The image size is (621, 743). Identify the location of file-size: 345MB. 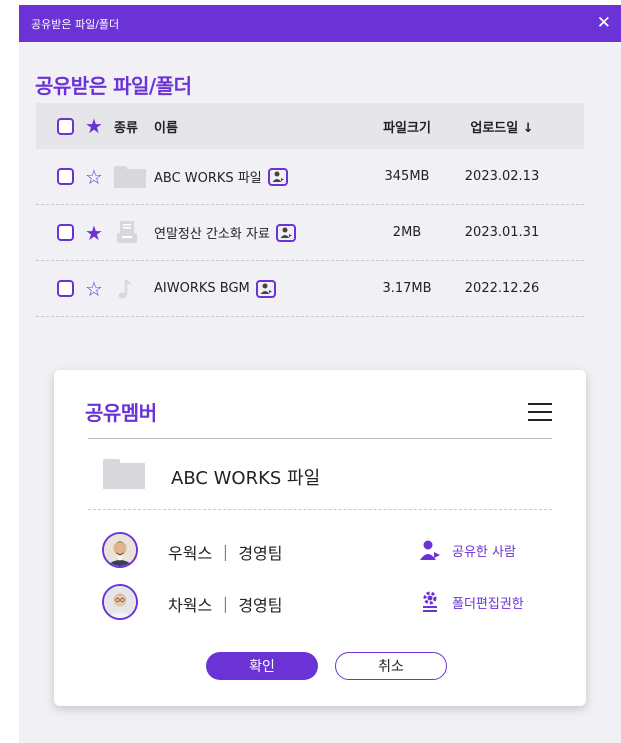
(407, 176).